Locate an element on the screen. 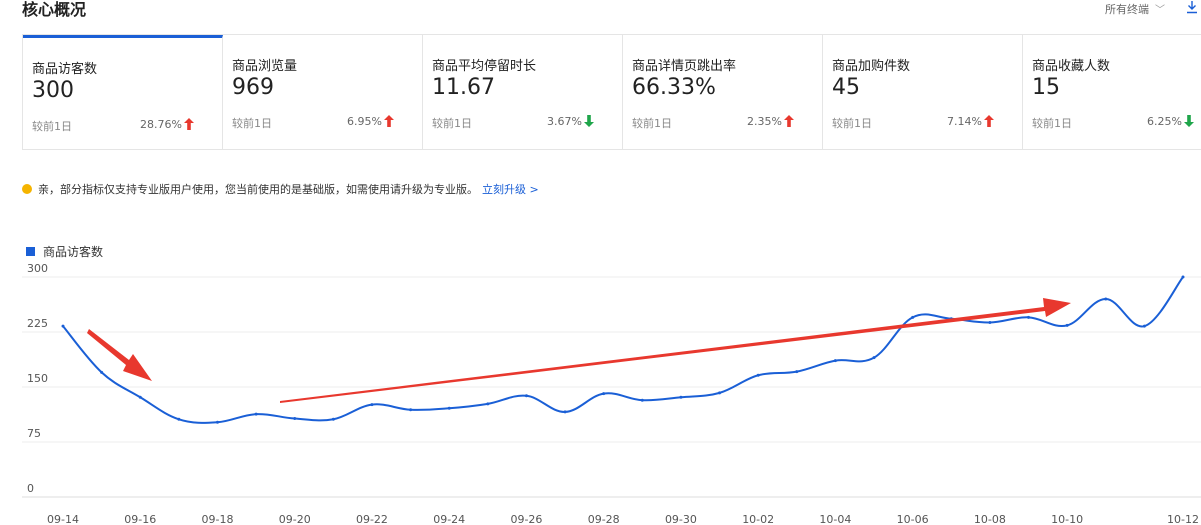 This screenshot has height=525, width=1201. y-tick-label: 0 is located at coordinates (30, 488).